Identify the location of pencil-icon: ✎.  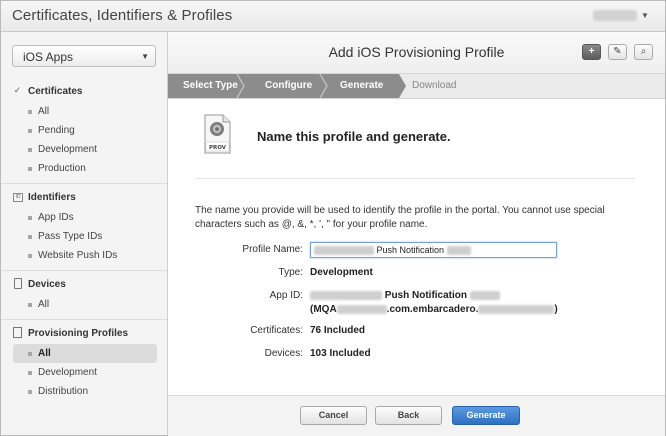
(617, 51).